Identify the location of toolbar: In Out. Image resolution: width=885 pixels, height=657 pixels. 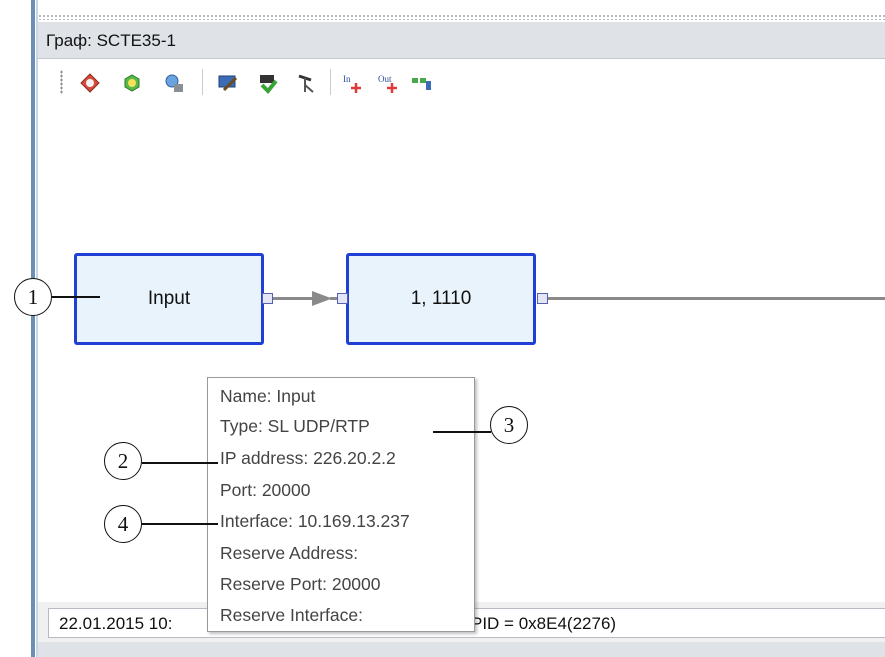
(461, 82).